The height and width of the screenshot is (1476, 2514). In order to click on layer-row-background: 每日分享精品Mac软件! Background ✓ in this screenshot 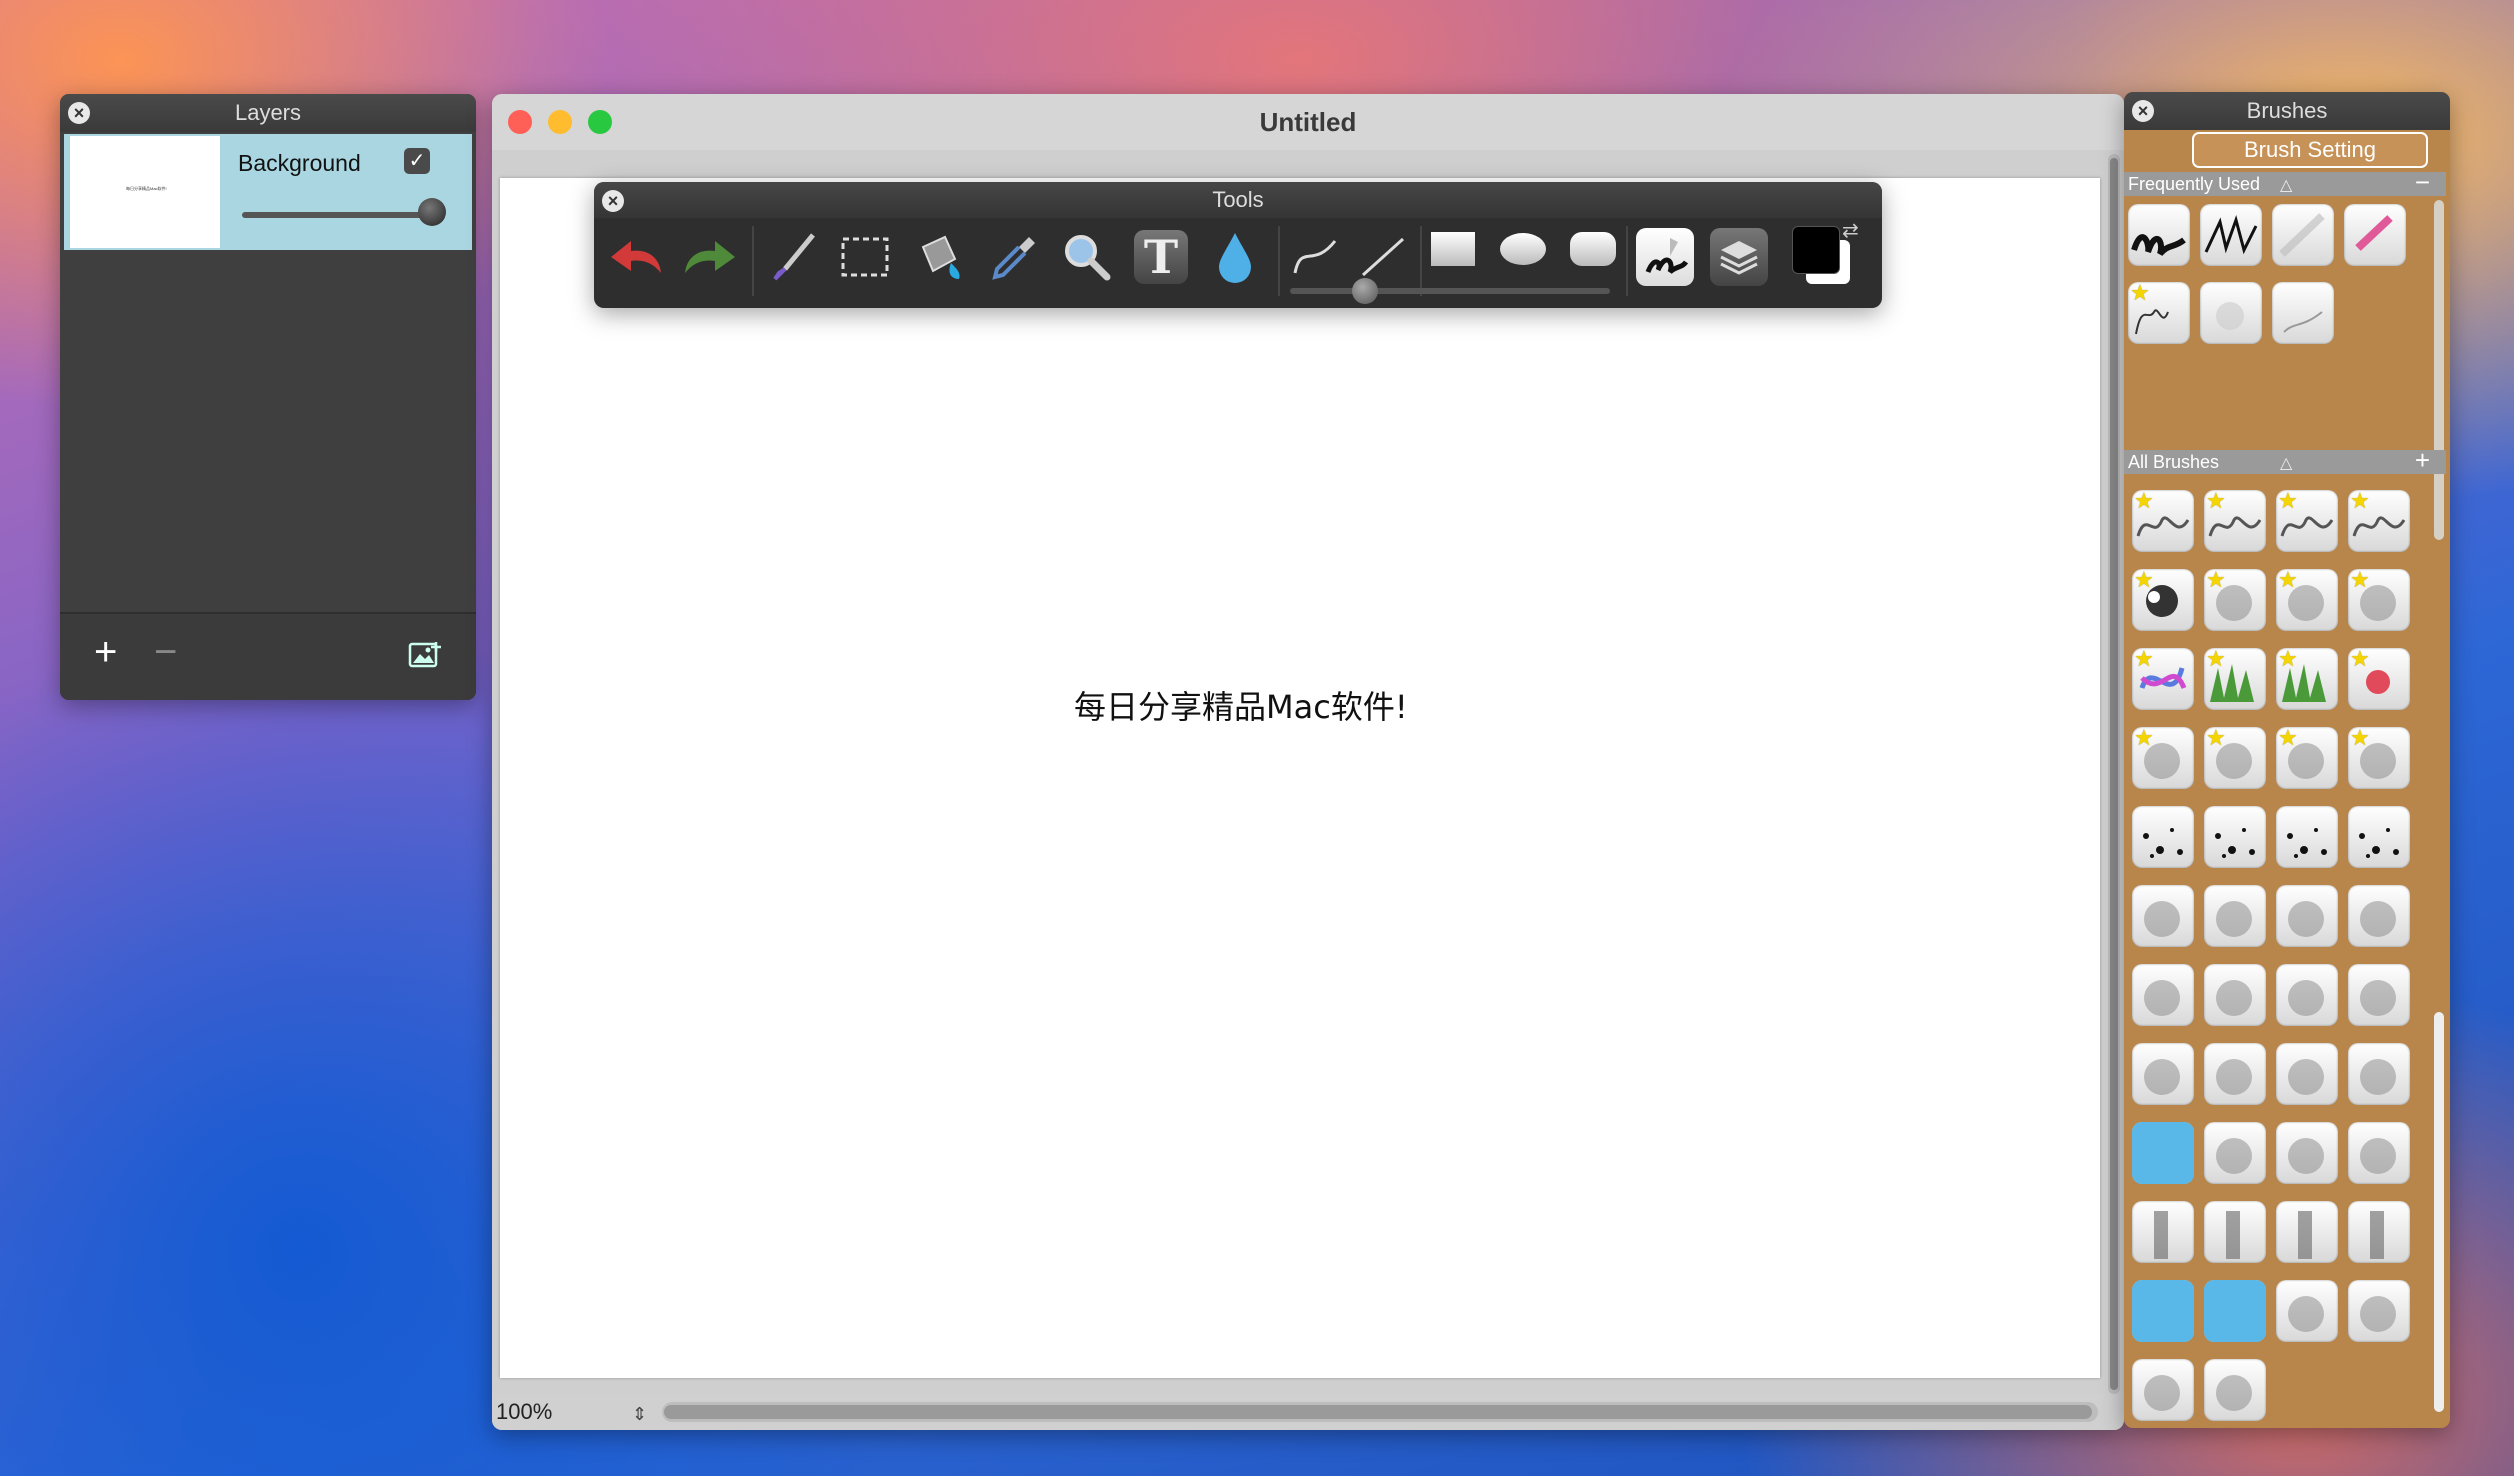, I will do `click(268, 192)`.